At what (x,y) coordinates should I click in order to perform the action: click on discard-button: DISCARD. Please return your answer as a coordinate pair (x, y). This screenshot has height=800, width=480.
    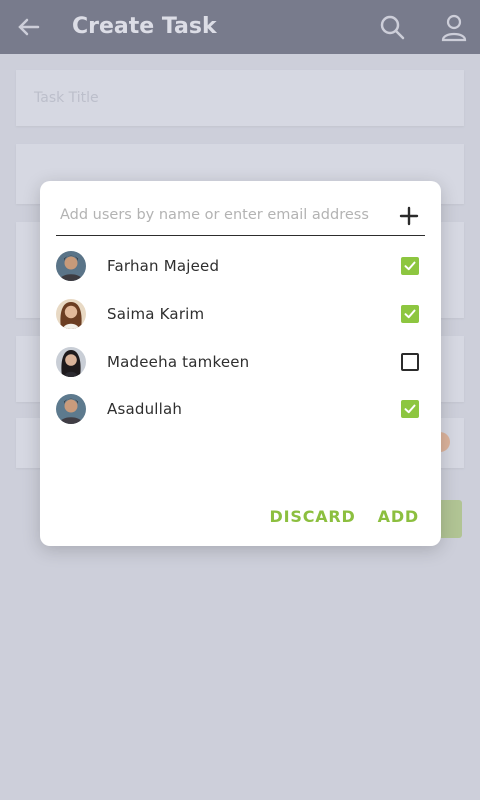
    Looking at the image, I should click on (313, 516).